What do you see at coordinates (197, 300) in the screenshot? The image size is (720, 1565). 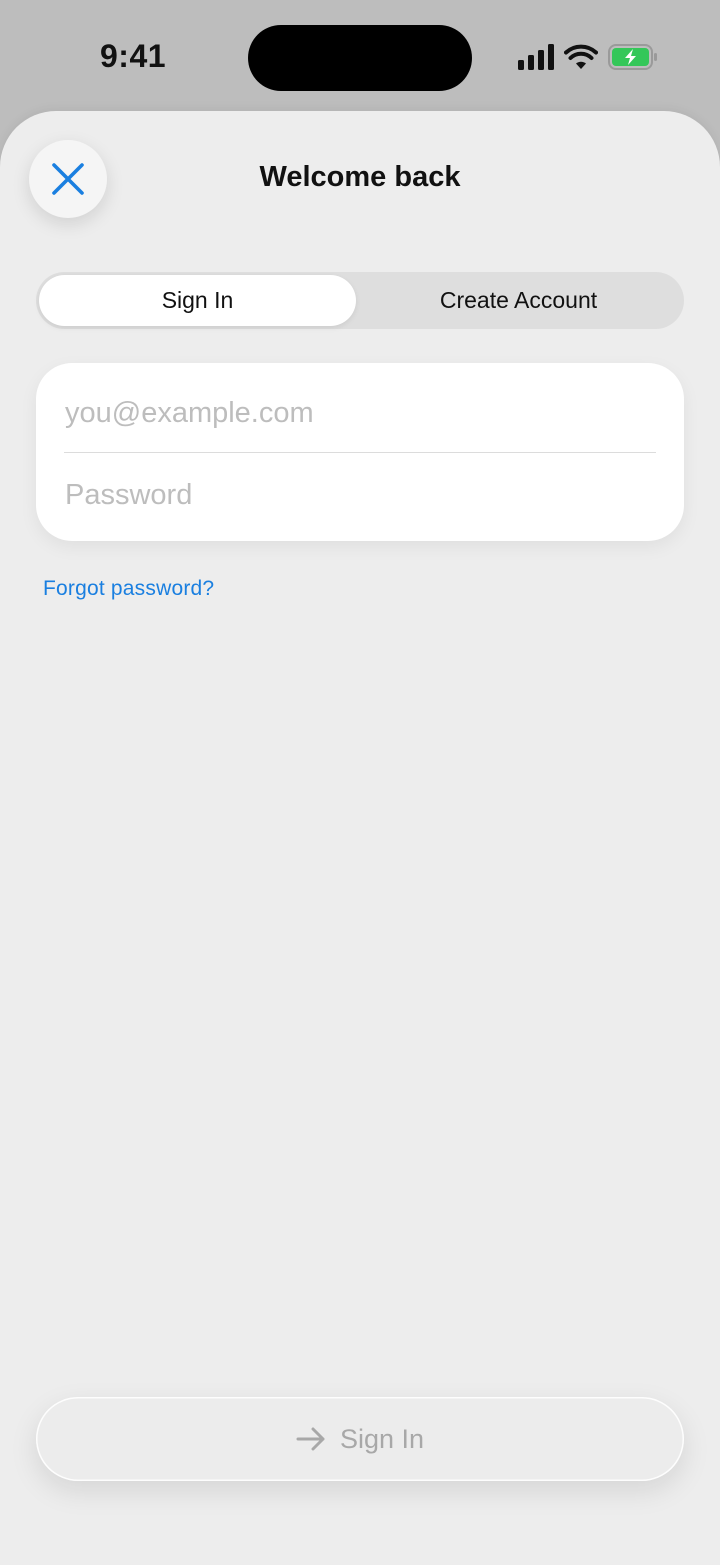 I see `tab-sign-in: Sign In` at bounding box center [197, 300].